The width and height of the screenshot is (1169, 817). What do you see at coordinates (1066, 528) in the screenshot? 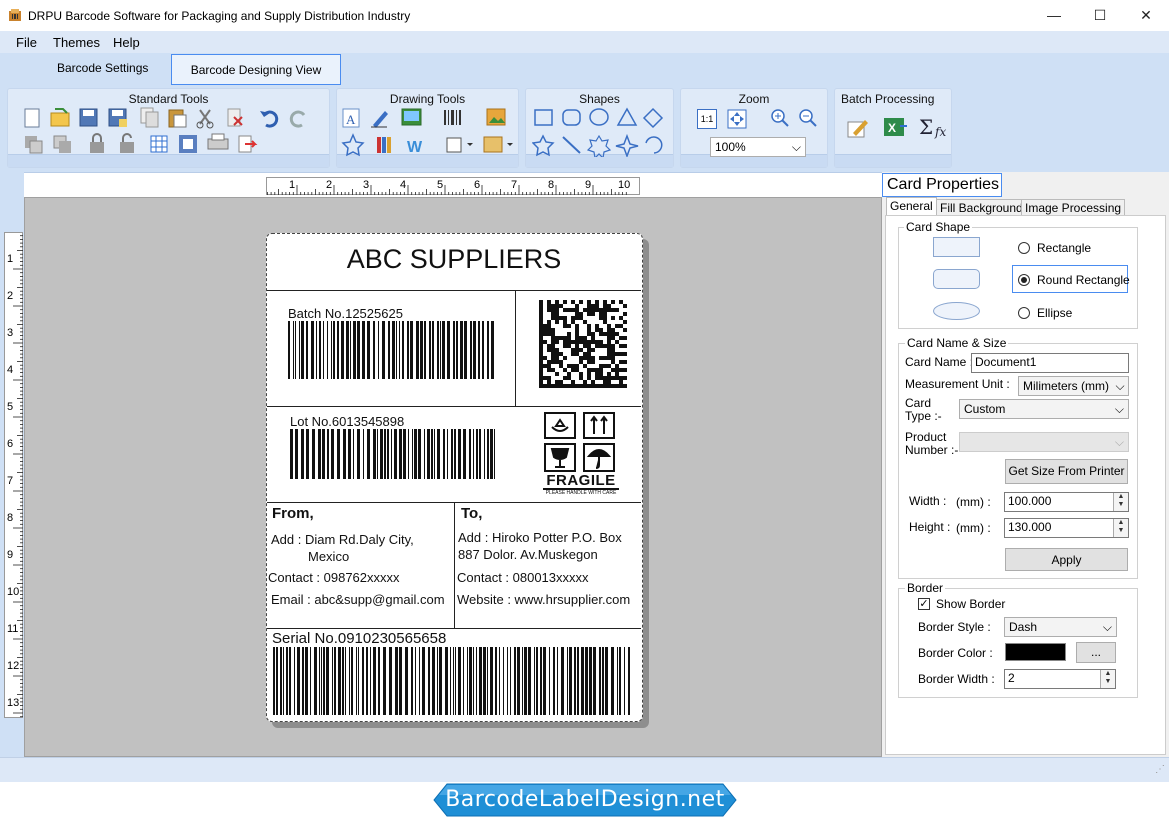
I see `height-input: 130.000 ▲ ▼` at bounding box center [1066, 528].